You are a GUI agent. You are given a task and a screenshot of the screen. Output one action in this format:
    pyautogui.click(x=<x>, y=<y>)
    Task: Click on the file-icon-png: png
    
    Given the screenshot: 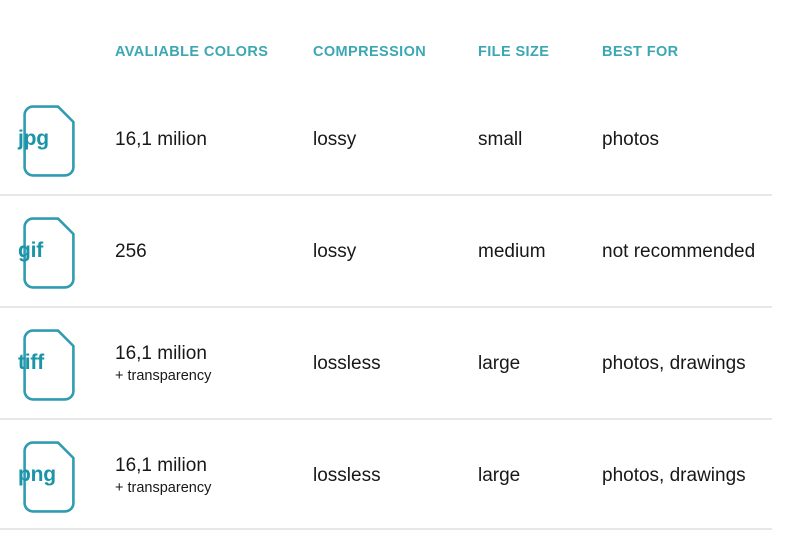 What is the action you would take?
    pyautogui.click(x=49, y=475)
    